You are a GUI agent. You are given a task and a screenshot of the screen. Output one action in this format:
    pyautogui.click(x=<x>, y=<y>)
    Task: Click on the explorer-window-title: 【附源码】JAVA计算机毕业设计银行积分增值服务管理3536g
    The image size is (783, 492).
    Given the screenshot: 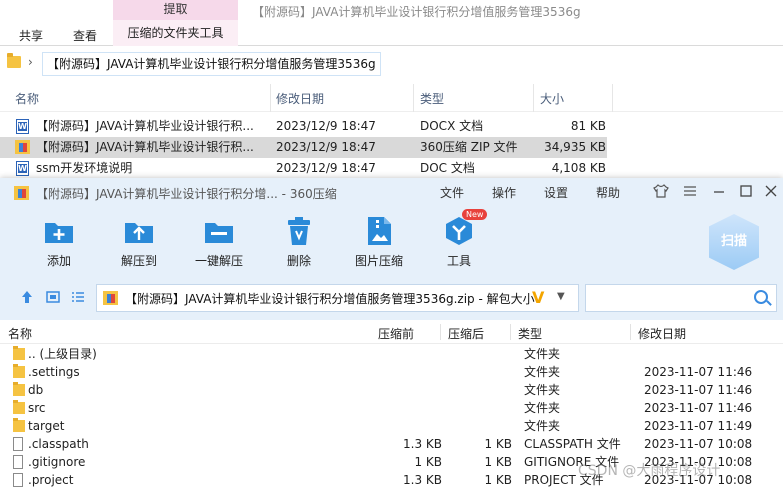 What is the action you would take?
    pyautogui.click(x=416, y=12)
    